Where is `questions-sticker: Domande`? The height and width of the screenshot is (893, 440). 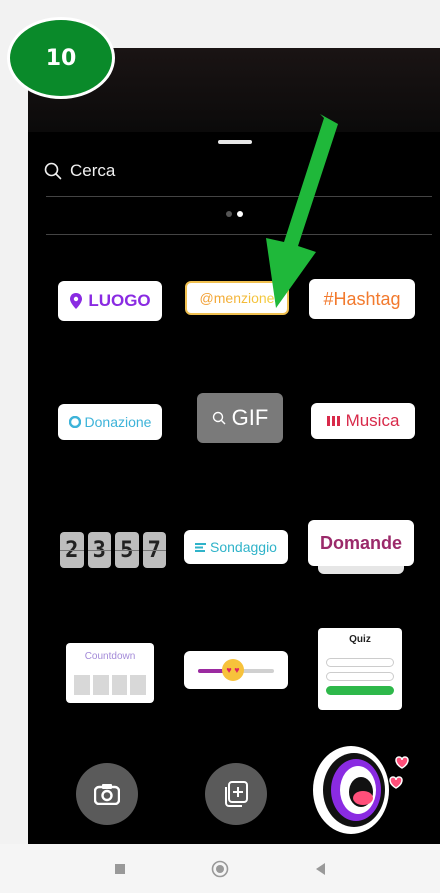 questions-sticker: Domande is located at coordinates (361, 543).